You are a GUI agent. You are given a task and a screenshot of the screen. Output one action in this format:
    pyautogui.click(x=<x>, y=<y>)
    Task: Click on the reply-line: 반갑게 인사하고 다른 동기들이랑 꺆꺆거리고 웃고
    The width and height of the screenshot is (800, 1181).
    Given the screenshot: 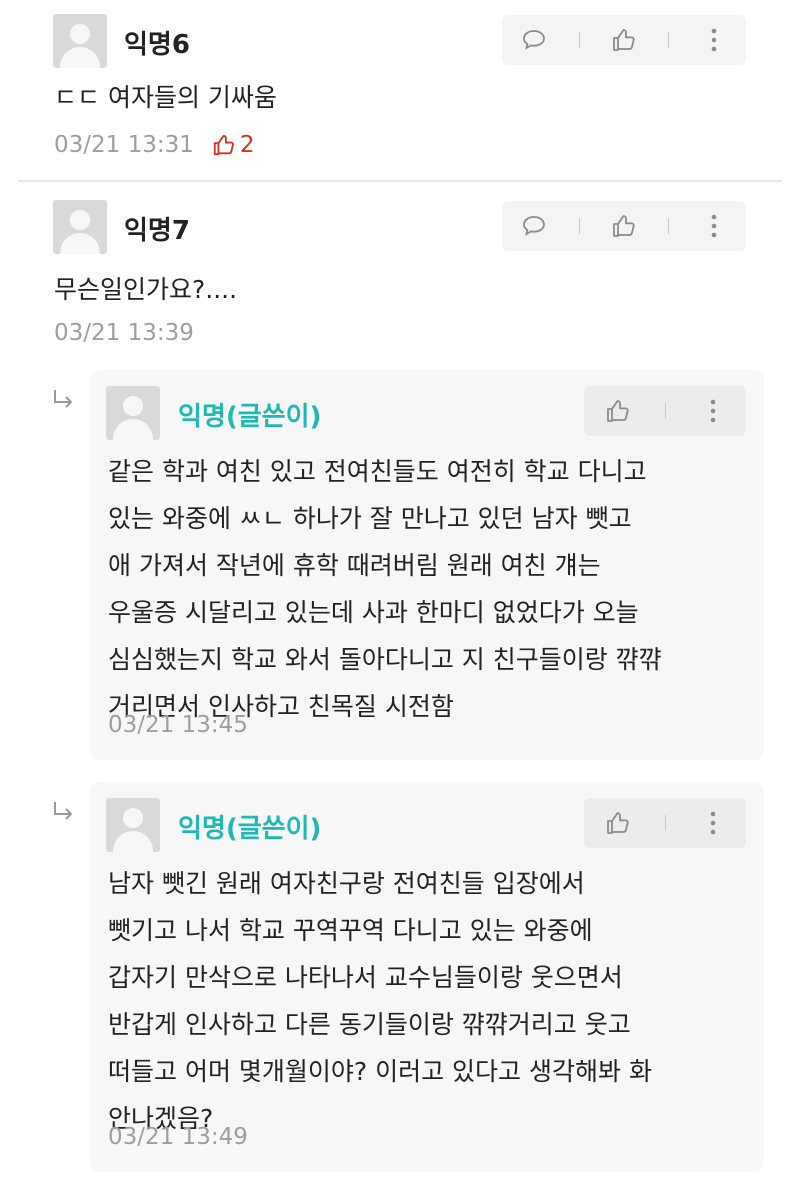 What is the action you would take?
    pyautogui.click(x=369, y=1024)
    